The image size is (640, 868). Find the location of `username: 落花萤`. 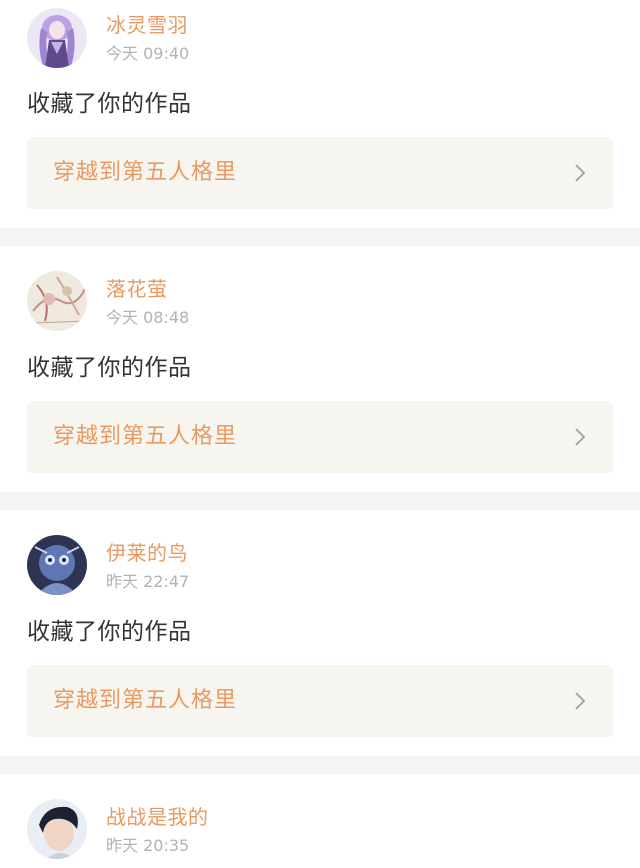

username: 落花萤 is located at coordinates (137, 289).